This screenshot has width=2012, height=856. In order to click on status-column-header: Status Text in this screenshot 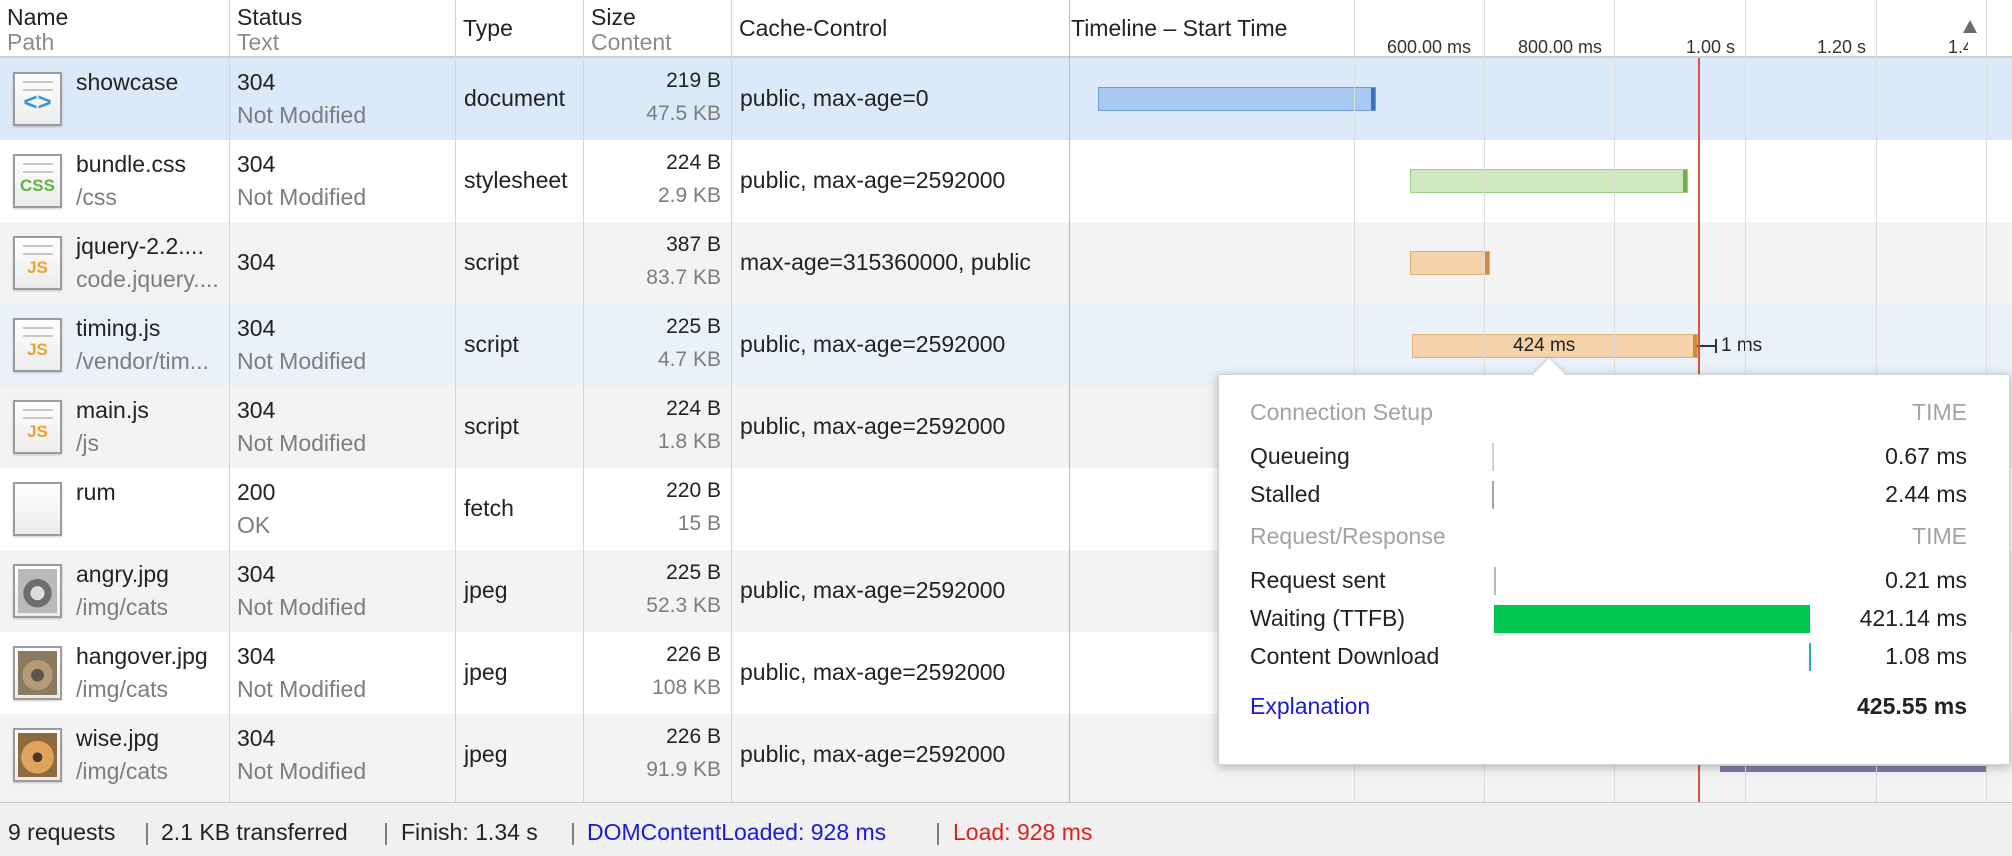, I will do `click(342, 29)`.